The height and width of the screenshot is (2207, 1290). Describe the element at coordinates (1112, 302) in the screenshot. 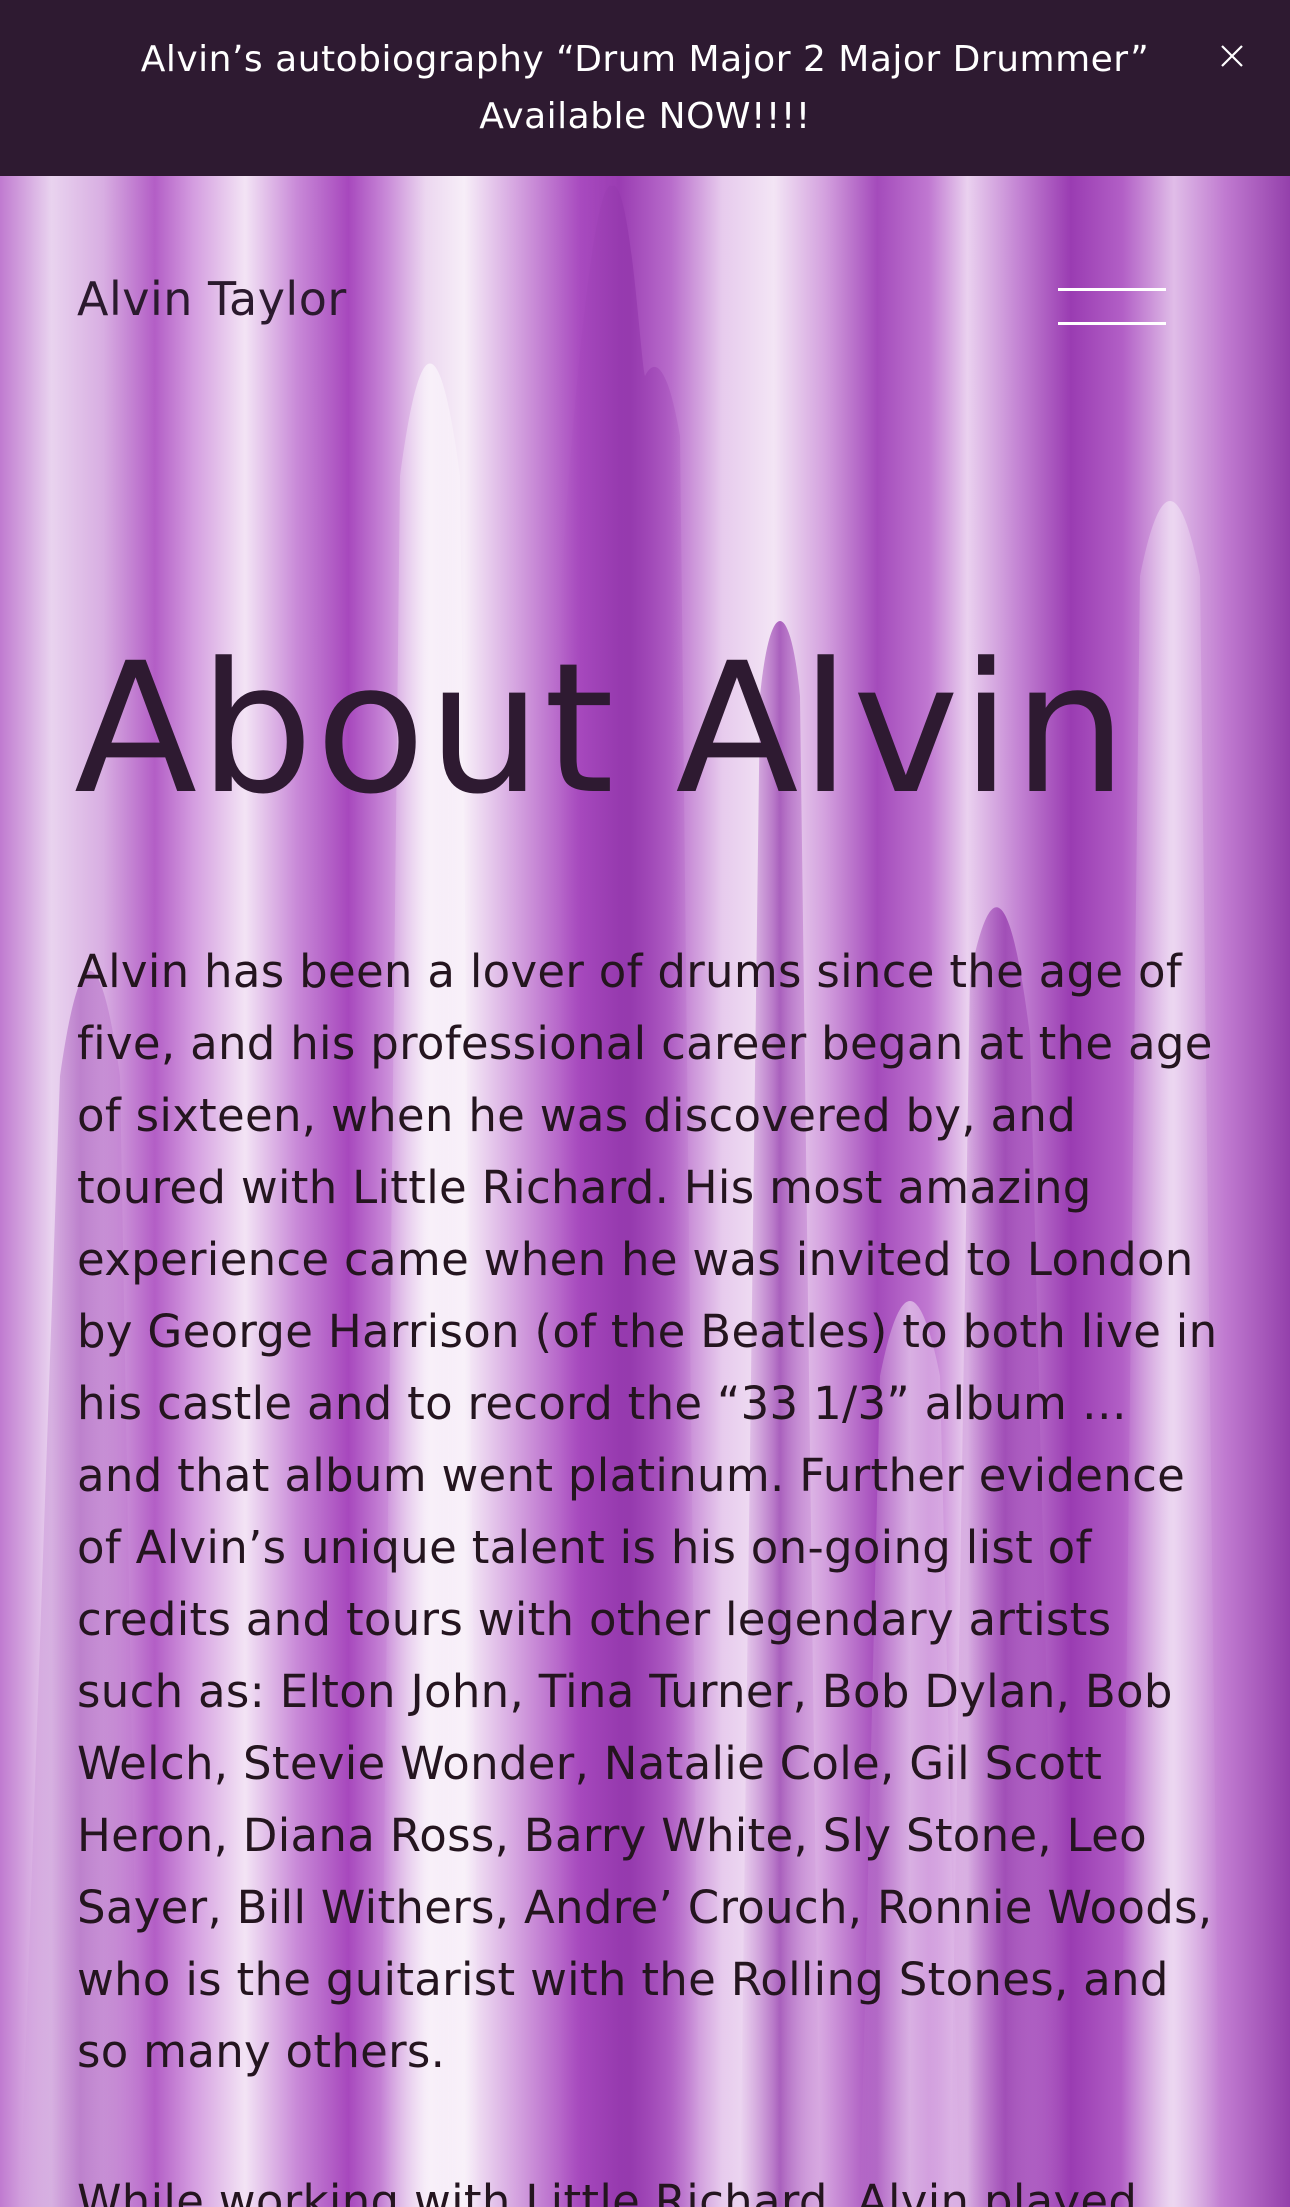

I see `hamburger-menu-icon` at that location.